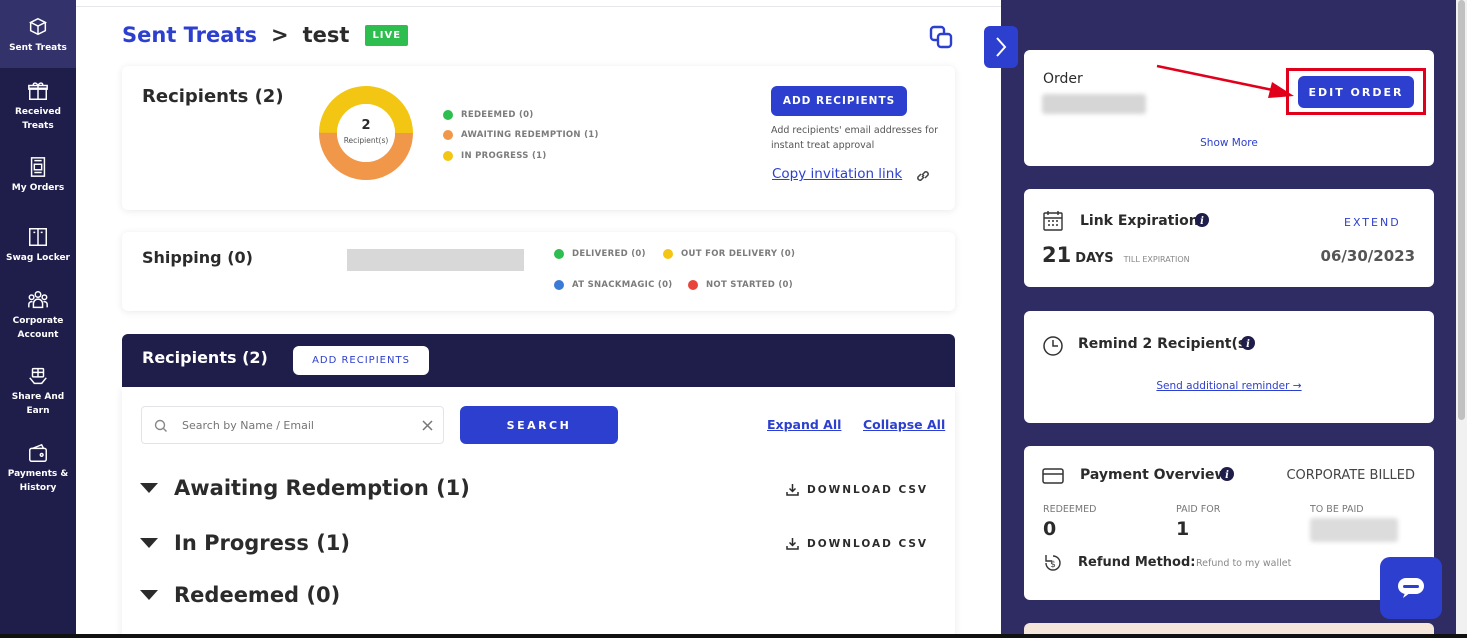 This screenshot has height=638, width=1467. What do you see at coordinates (262, 543) in the screenshot?
I see `group-title: In Progress (1)` at bounding box center [262, 543].